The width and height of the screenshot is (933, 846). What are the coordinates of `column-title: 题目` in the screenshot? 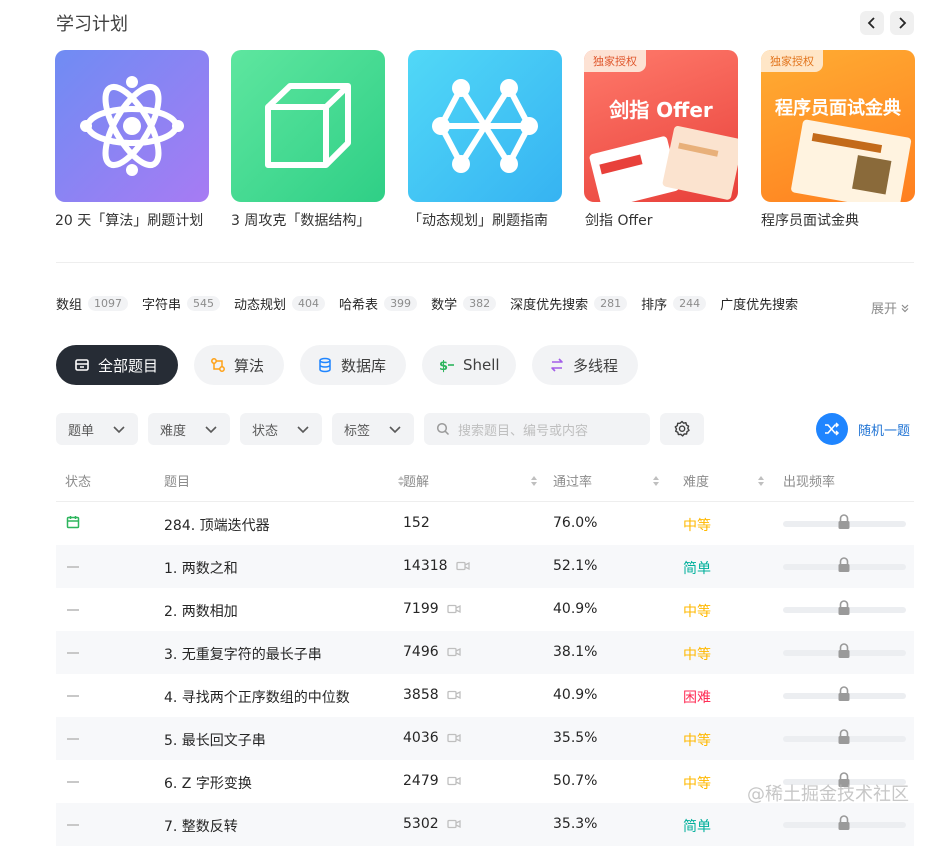 It's located at (284, 480).